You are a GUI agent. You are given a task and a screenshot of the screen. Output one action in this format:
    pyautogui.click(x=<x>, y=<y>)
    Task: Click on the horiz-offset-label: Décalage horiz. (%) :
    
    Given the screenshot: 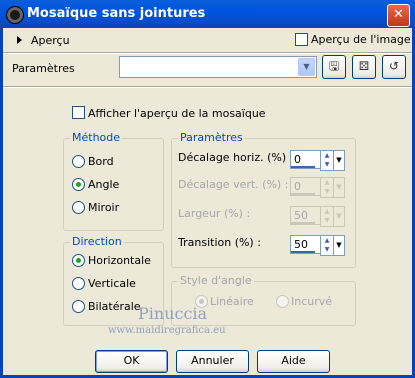 What is the action you would take?
    pyautogui.click(x=236, y=157)
    